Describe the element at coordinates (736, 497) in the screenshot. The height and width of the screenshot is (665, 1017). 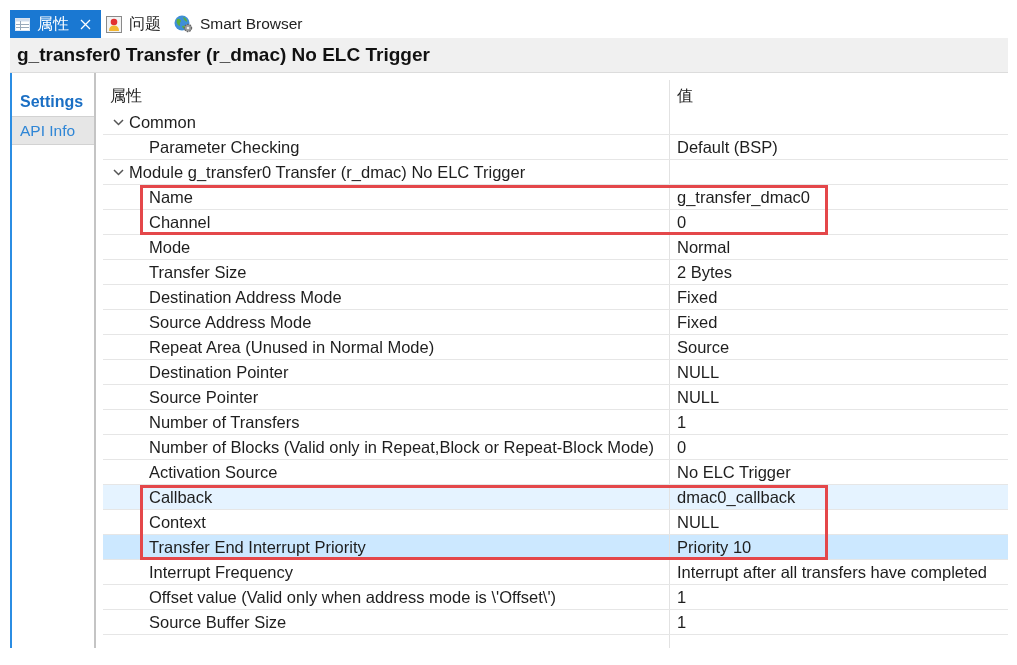
I see `property-value: dmac0_callback` at that location.